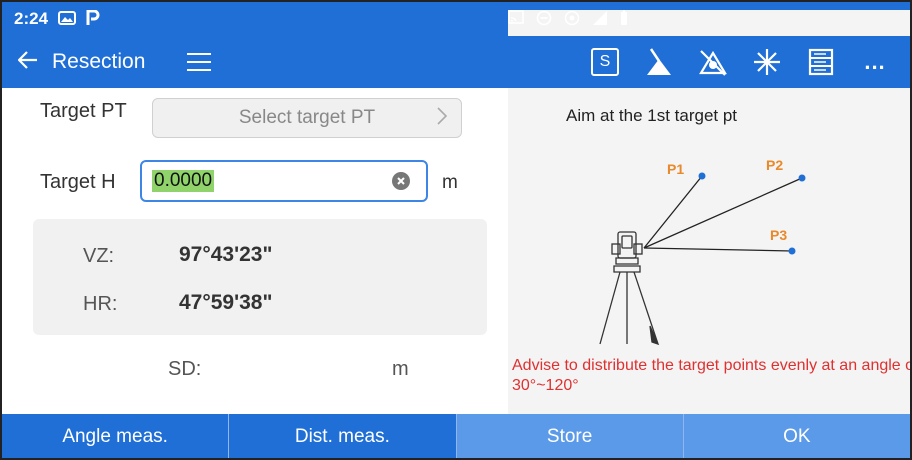  What do you see at coordinates (226, 302) in the screenshot?
I see `hr-value: 47°59'38"` at bounding box center [226, 302].